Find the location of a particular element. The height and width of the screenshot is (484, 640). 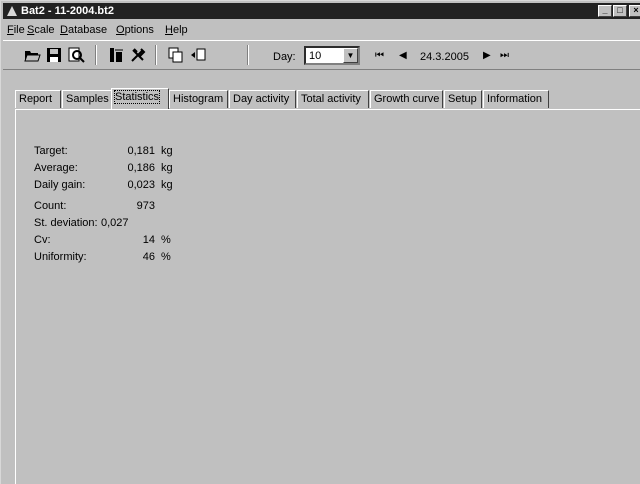

cv-label: Cv: is located at coordinates (42, 240).